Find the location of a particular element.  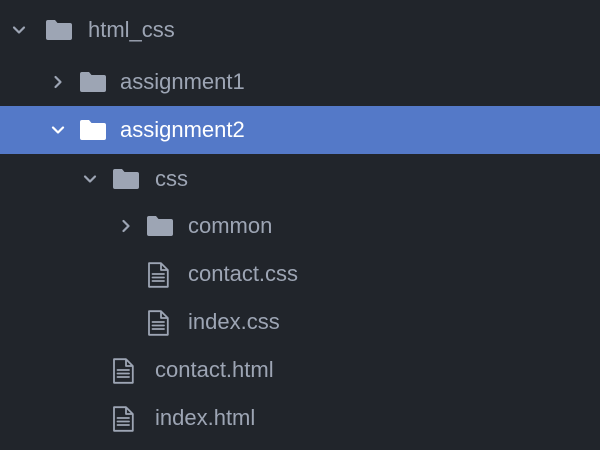

tree-item-label: assignment2 is located at coordinates (182, 129).